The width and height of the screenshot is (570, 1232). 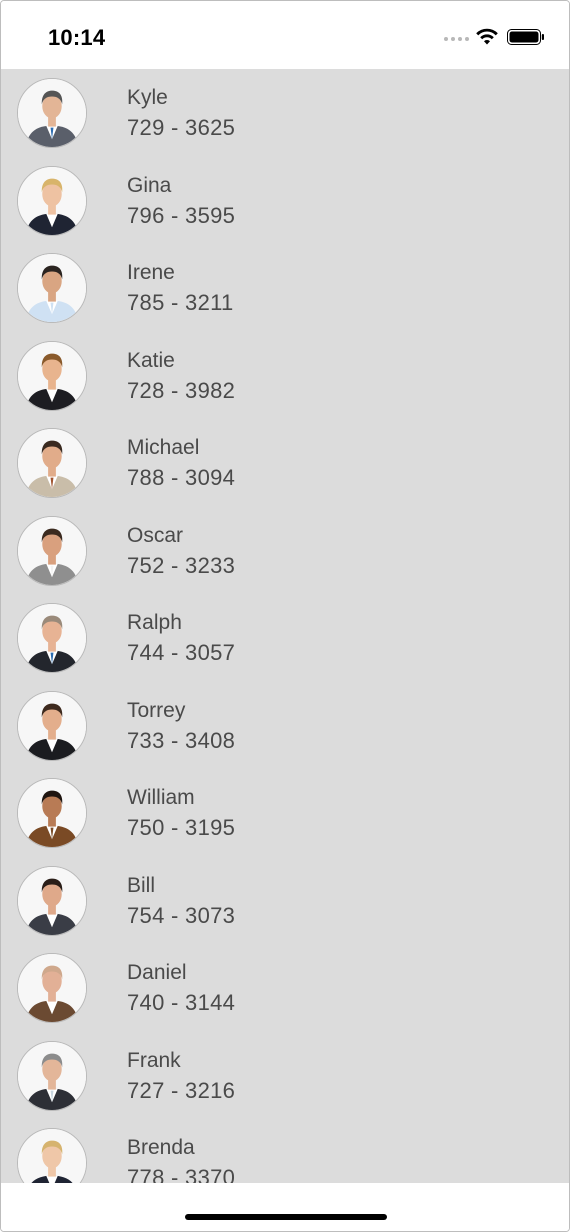 I want to click on contact-phone: 728 - 3982, so click(x=181, y=390).